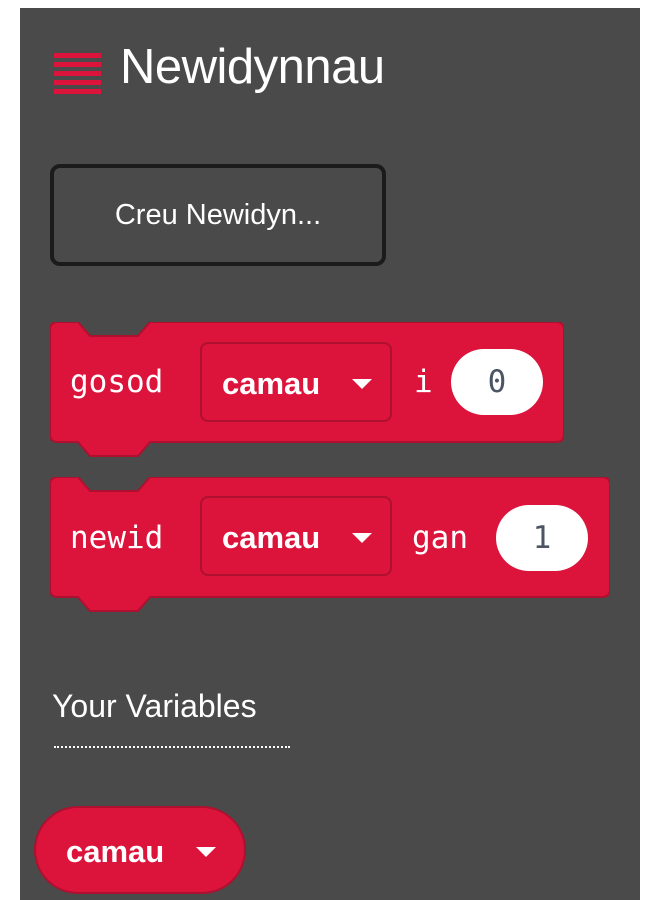  I want to click on set-variable-dropdown: camau, so click(296, 382).